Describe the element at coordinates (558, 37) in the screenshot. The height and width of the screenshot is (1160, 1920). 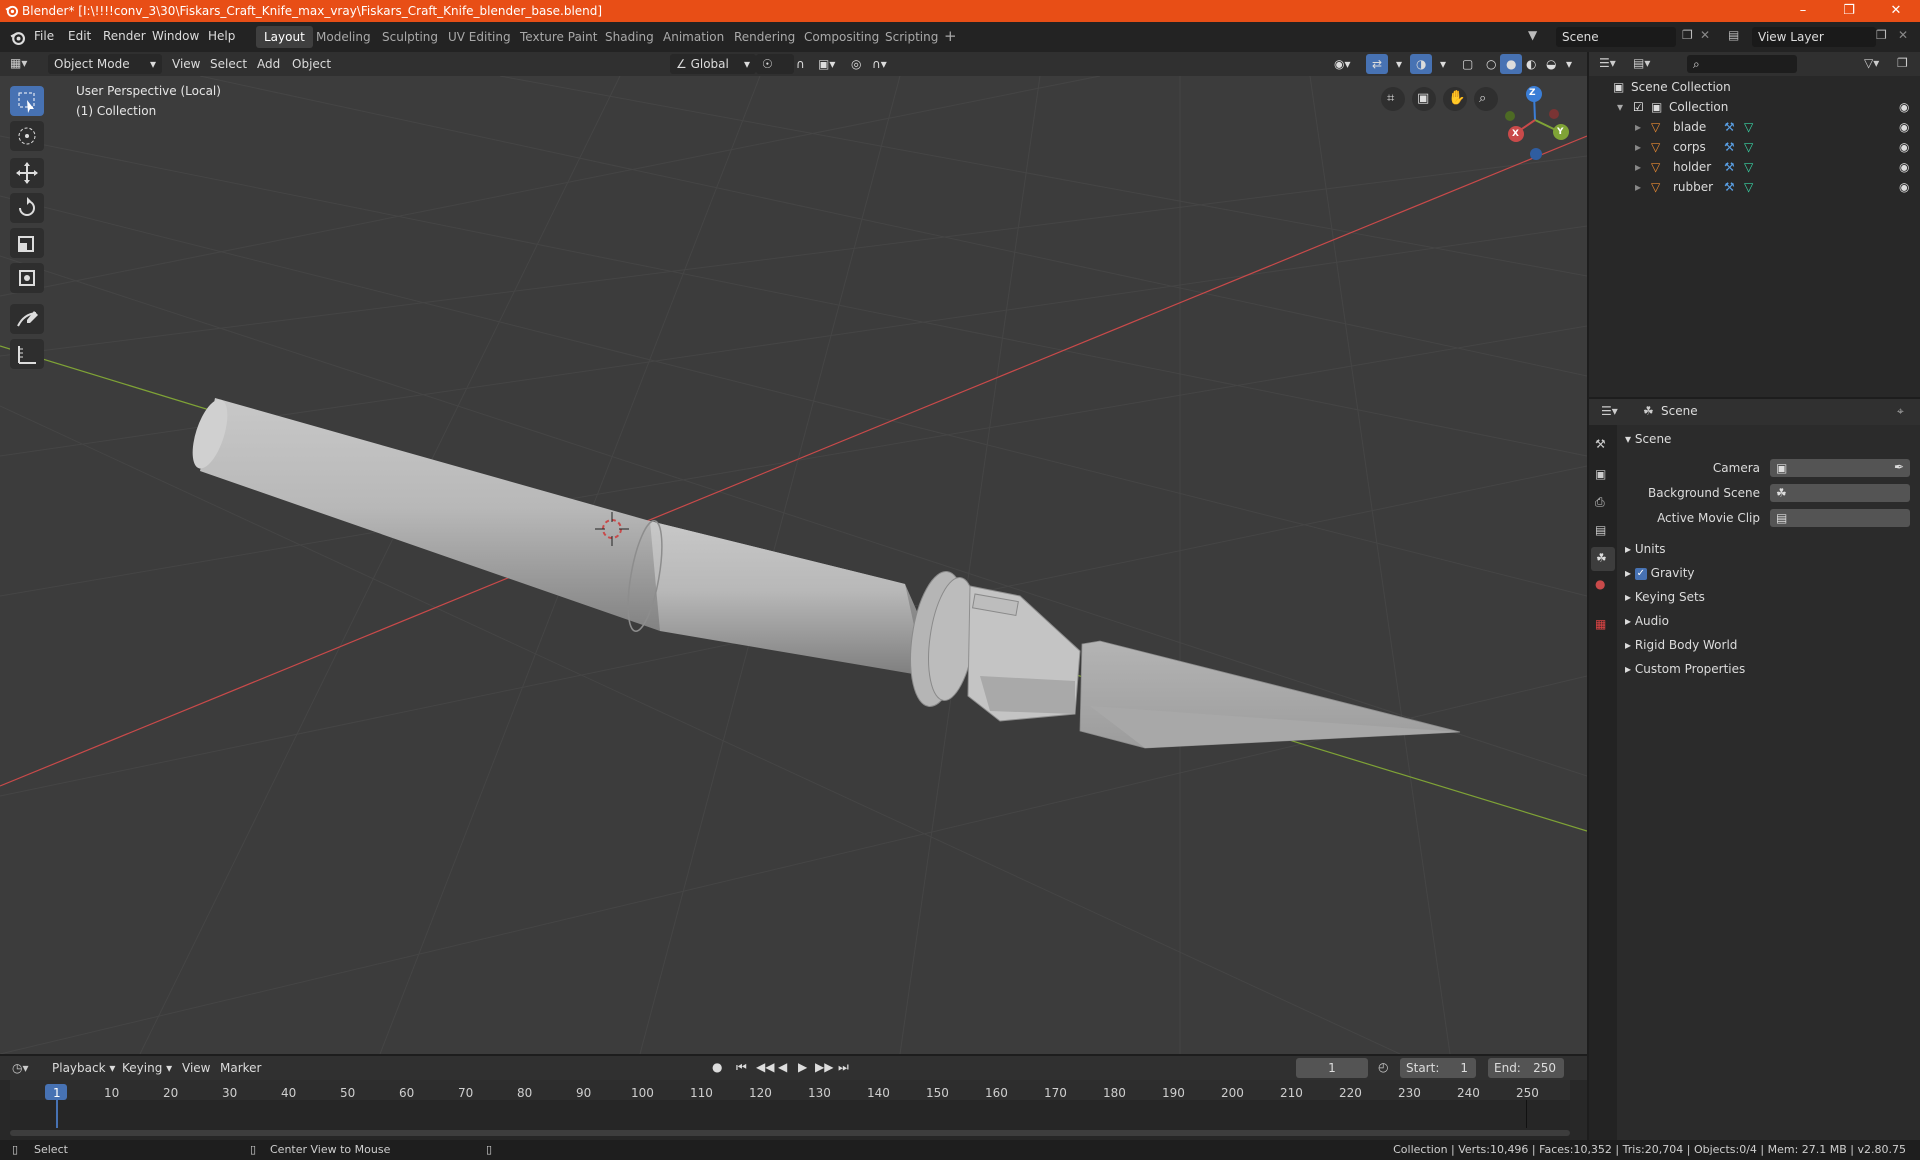
I see `tab-texture-paint: Texture Paint` at that location.